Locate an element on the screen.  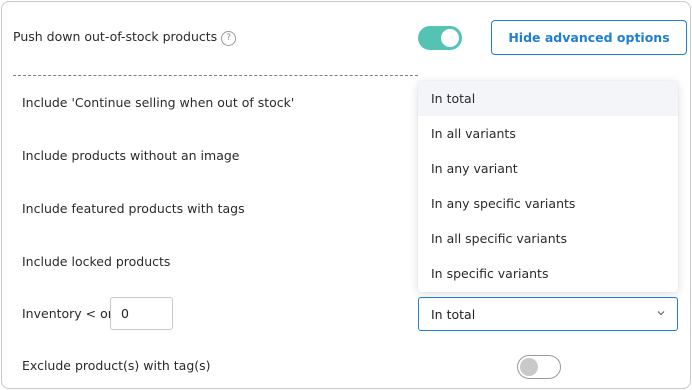
without-image-label: Include products without an image is located at coordinates (131, 155).